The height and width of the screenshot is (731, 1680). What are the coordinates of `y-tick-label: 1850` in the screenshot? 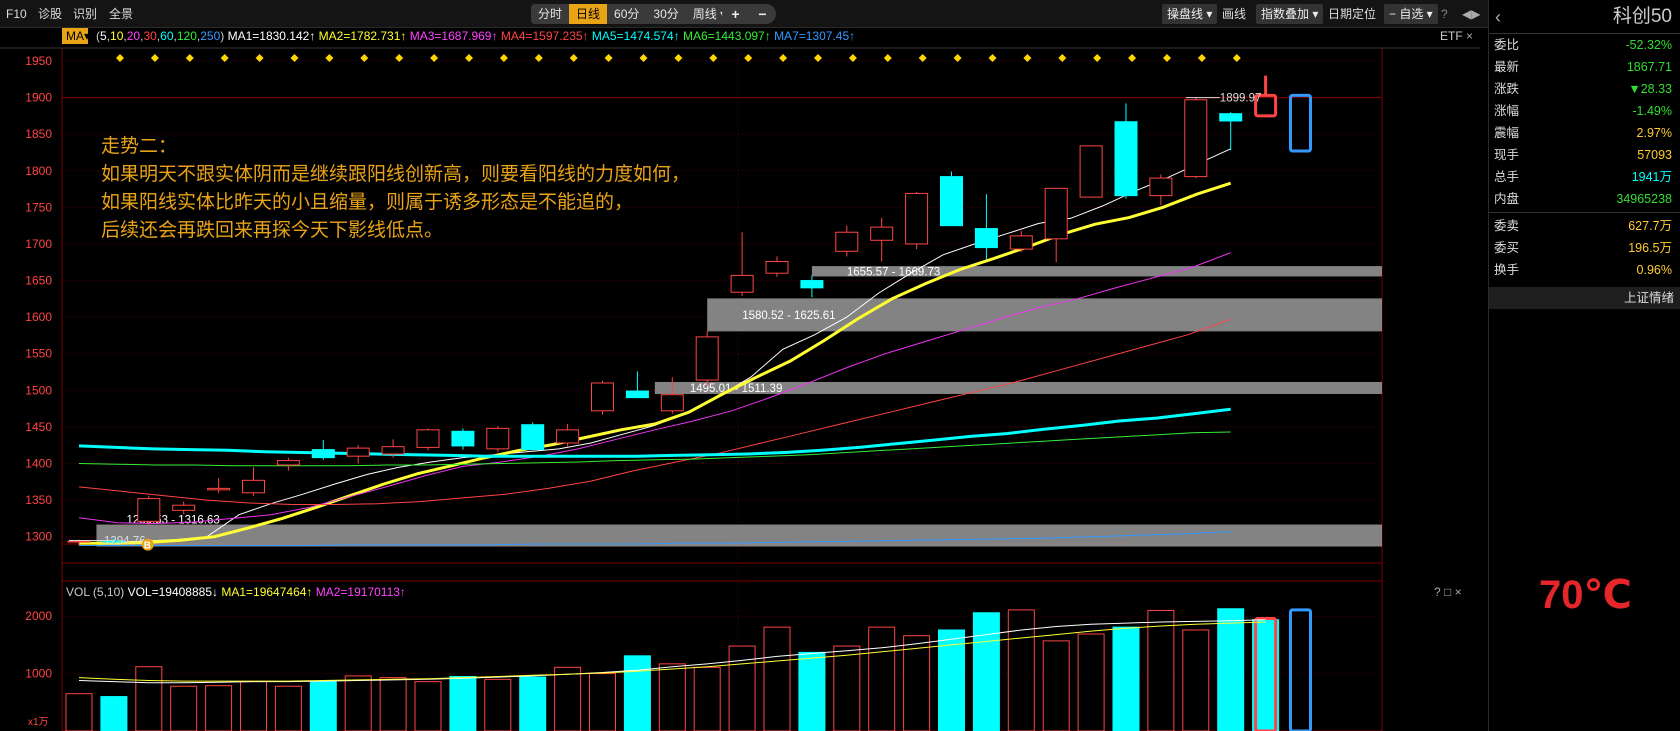 It's located at (38, 134).